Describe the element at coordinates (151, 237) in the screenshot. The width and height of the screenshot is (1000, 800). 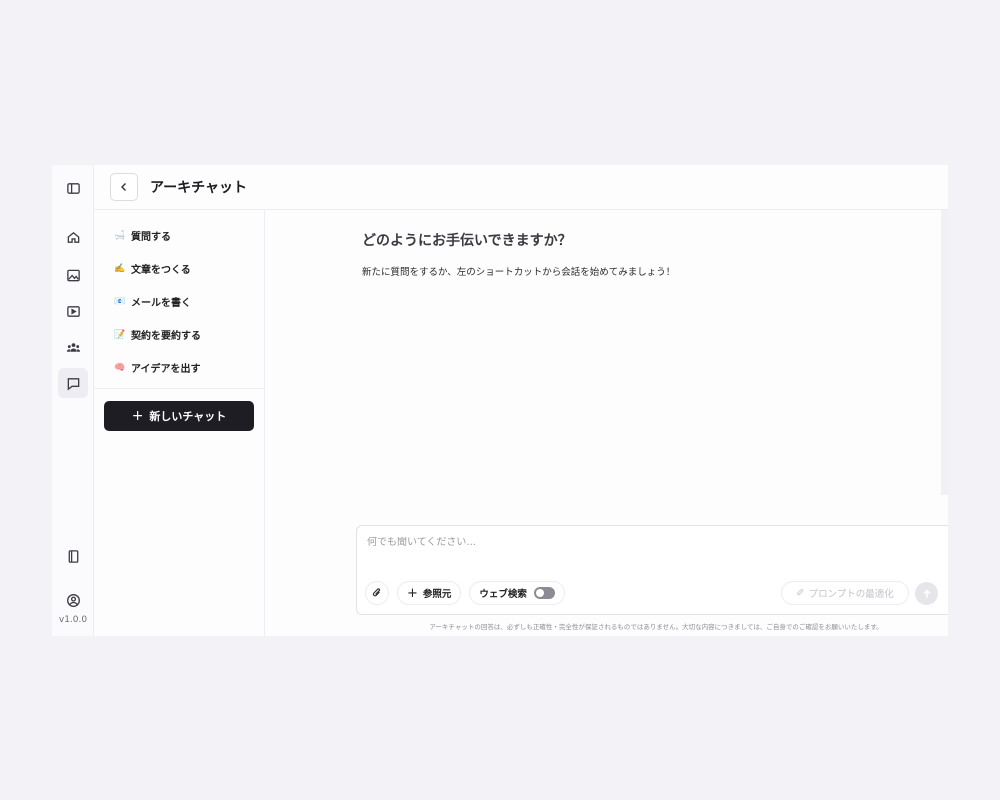
I see `shortcut-label: 質問する` at that location.